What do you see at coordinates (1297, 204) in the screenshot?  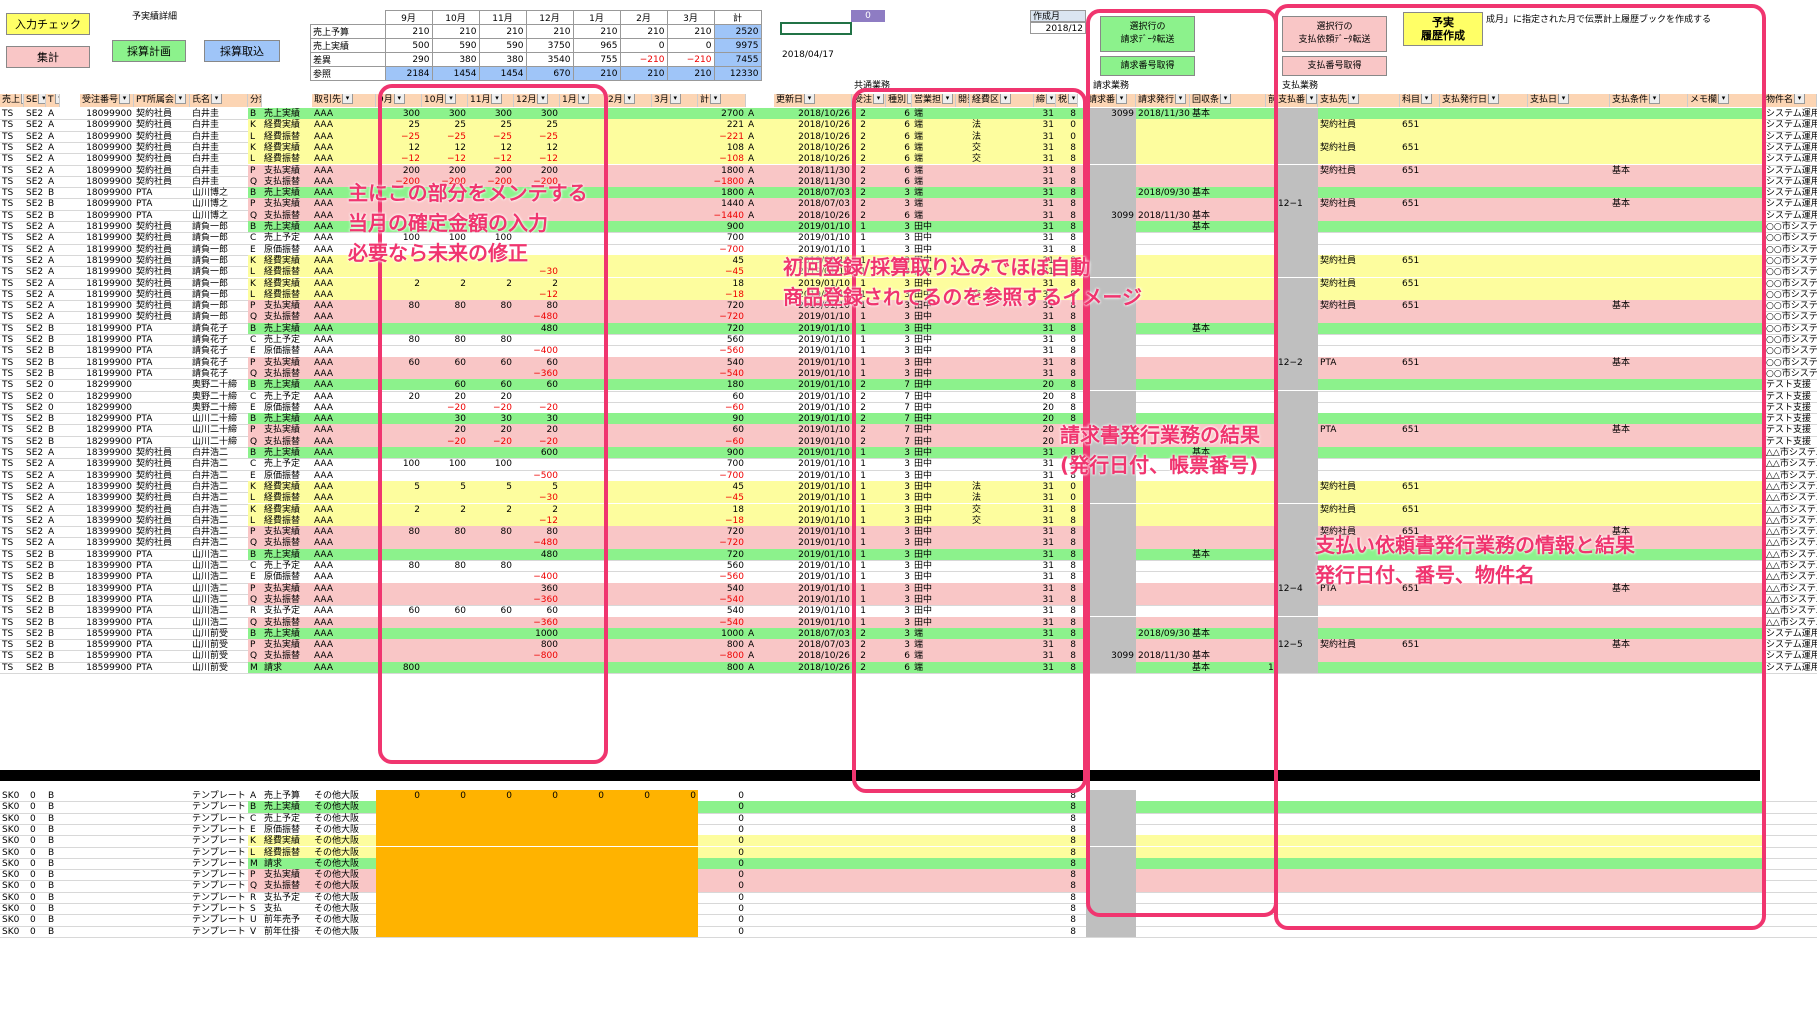 I see `table-cell: 12−1` at bounding box center [1297, 204].